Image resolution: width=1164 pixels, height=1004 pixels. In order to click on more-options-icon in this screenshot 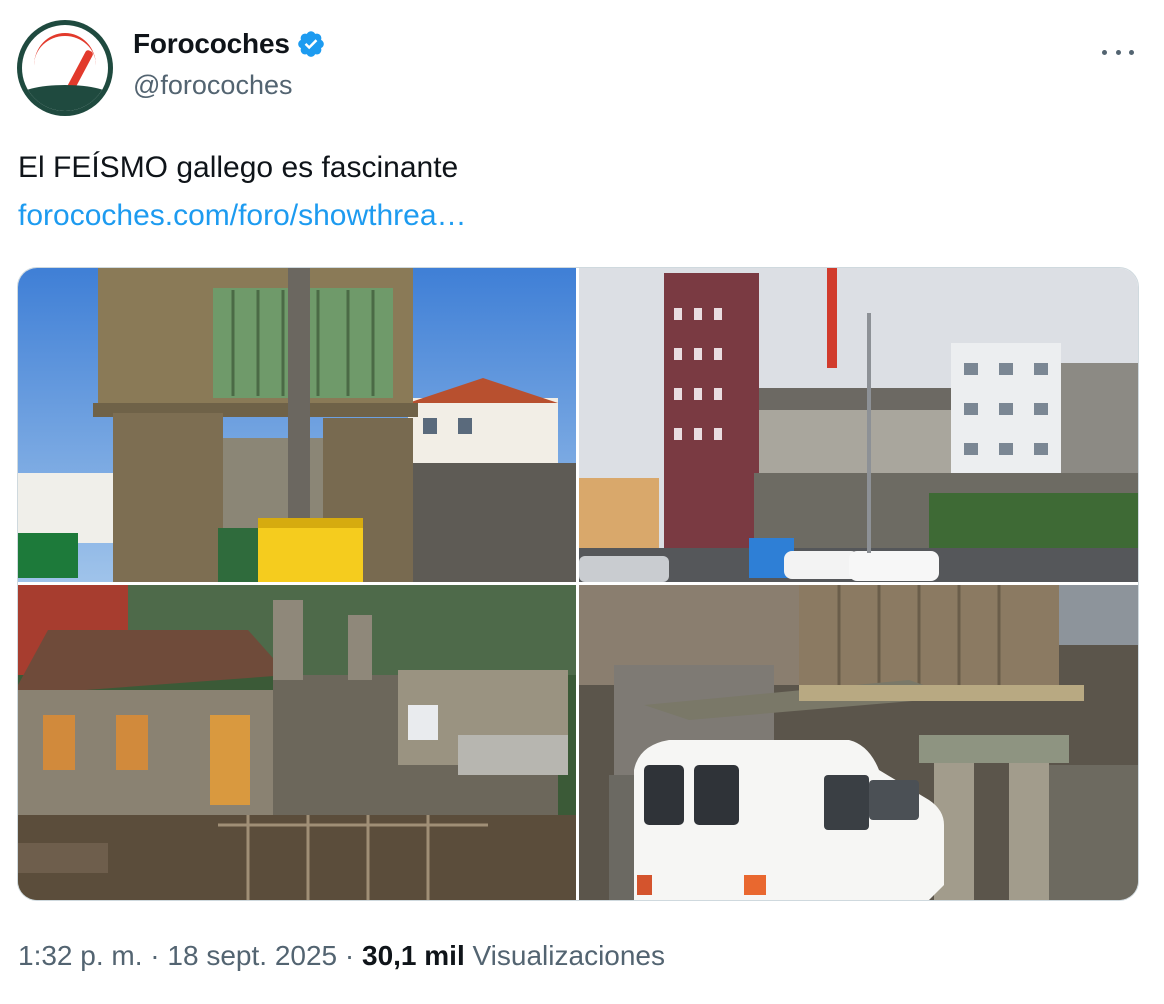, I will do `click(1118, 52)`.